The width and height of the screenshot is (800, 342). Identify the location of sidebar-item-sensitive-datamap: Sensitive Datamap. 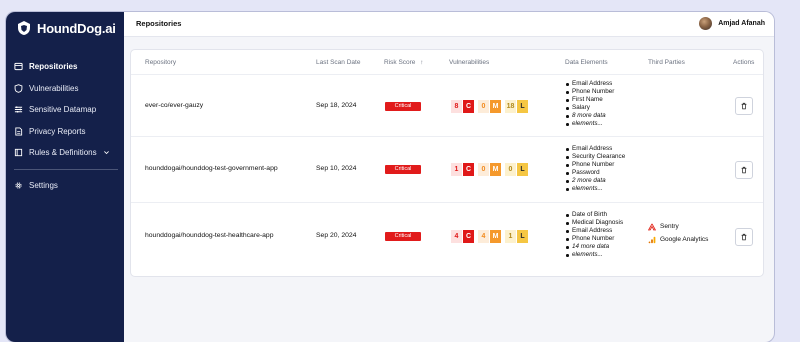
(66, 110).